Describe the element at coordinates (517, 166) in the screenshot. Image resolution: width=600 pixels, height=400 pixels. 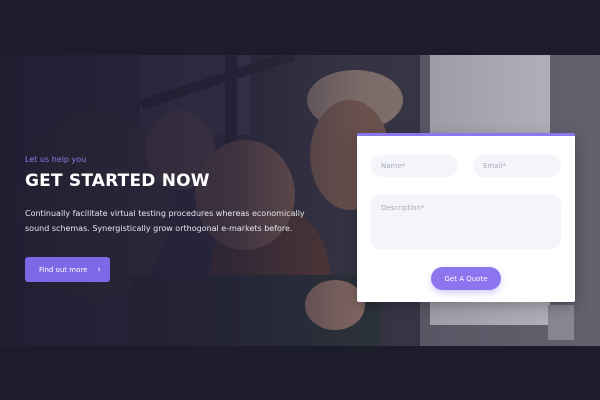
I see `email-field` at that location.